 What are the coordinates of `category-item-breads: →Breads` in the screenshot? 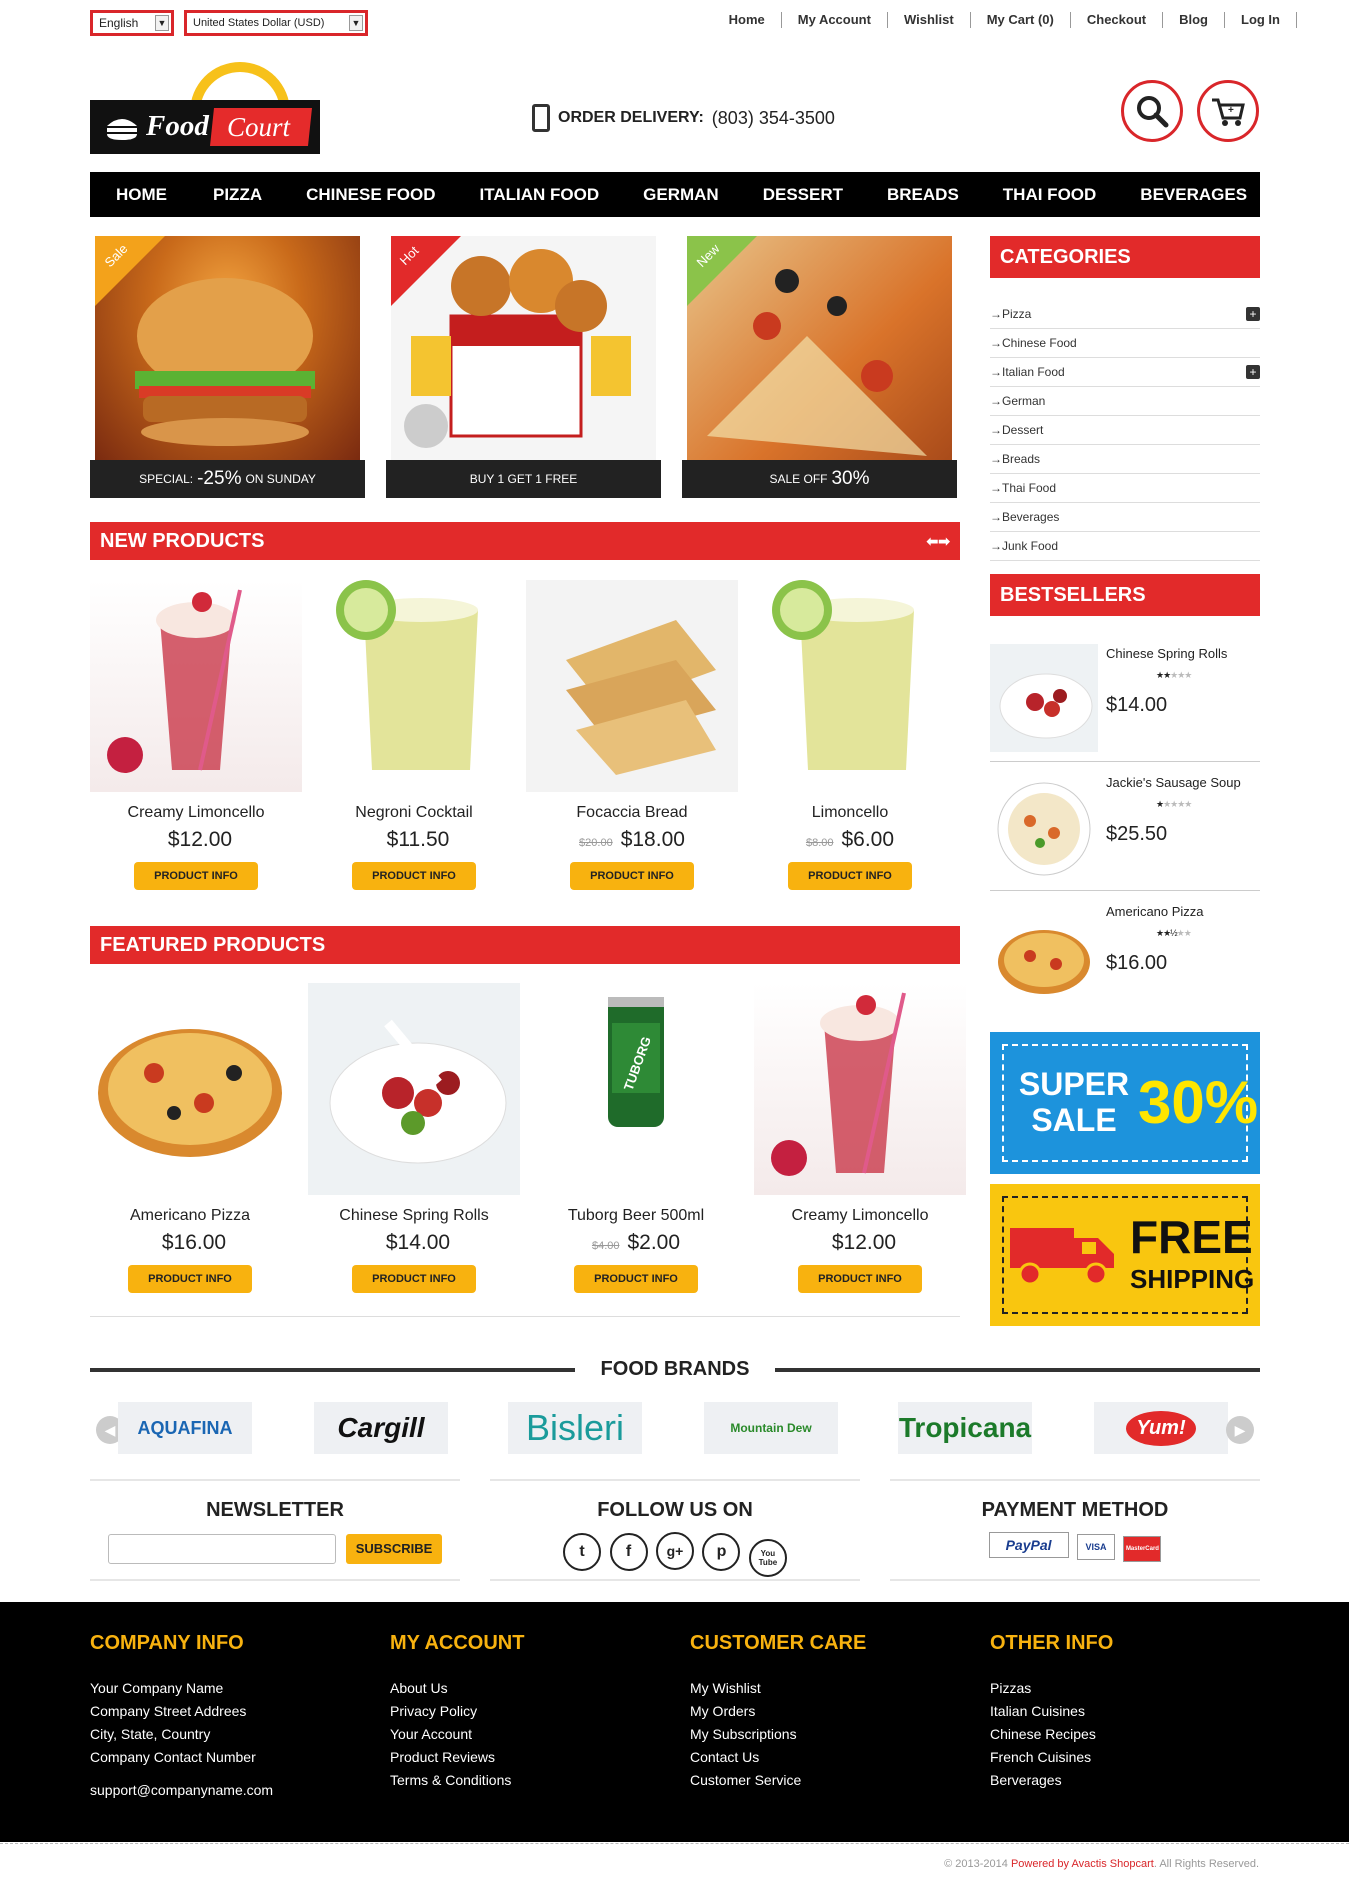 It's located at (1125, 459).